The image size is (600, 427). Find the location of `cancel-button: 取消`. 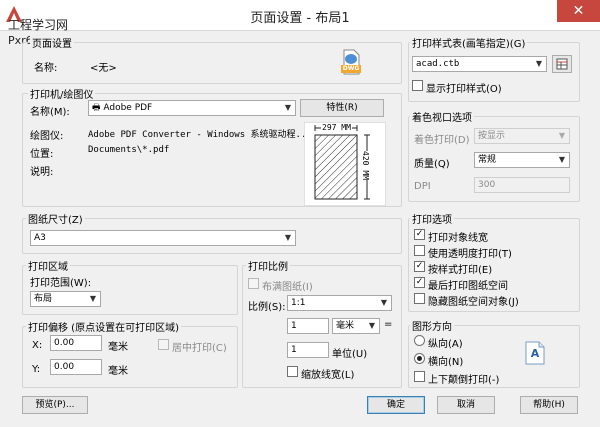

cancel-button: 取消 is located at coordinates (466, 405).